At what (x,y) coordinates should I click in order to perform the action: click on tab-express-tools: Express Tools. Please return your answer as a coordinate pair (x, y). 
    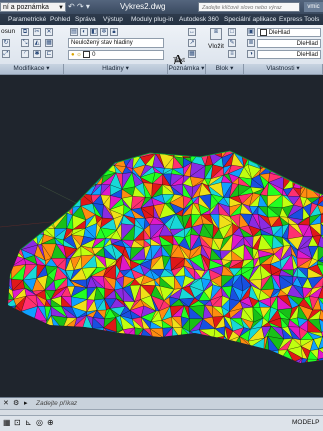
    Looking at the image, I should click on (299, 19).